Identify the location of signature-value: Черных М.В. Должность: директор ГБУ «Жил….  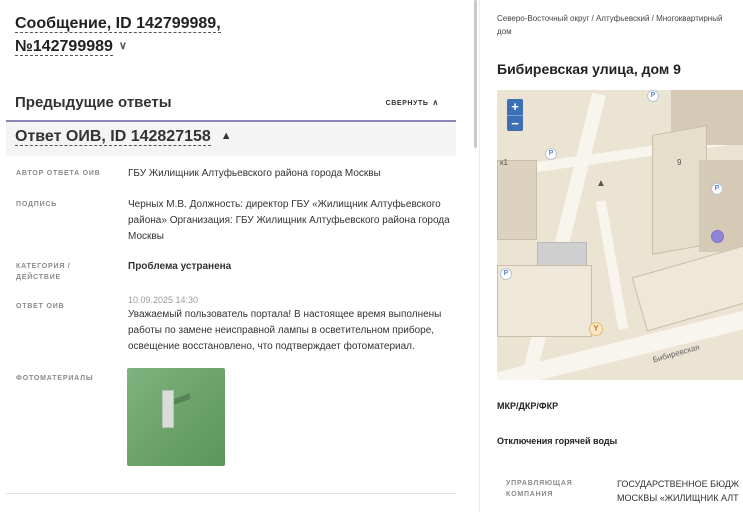
(289, 220).